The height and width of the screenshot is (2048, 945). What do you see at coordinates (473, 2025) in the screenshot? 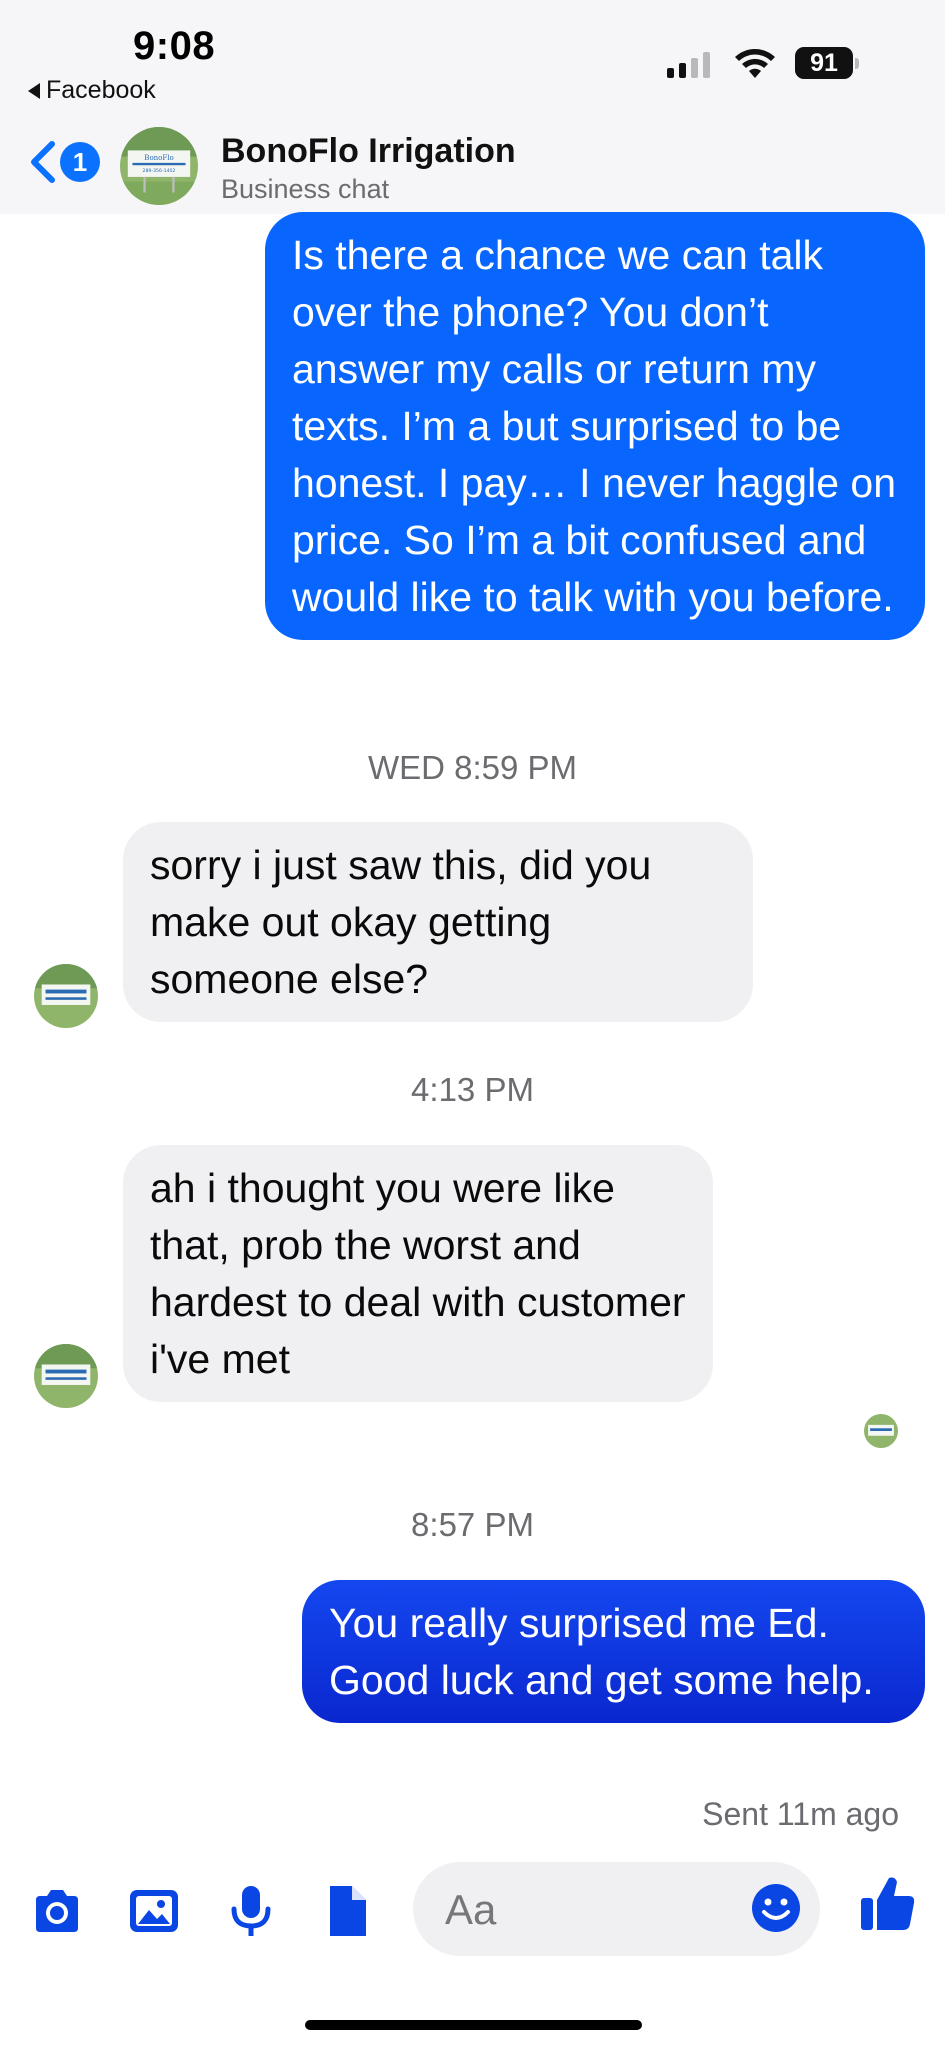
I see `home-indicator` at bounding box center [473, 2025].